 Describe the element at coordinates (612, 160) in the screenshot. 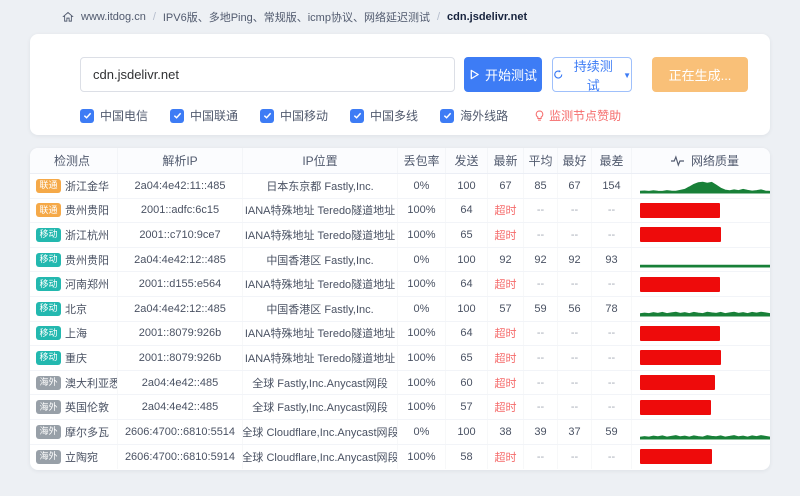

I see `header-worst: 最差` at that location.